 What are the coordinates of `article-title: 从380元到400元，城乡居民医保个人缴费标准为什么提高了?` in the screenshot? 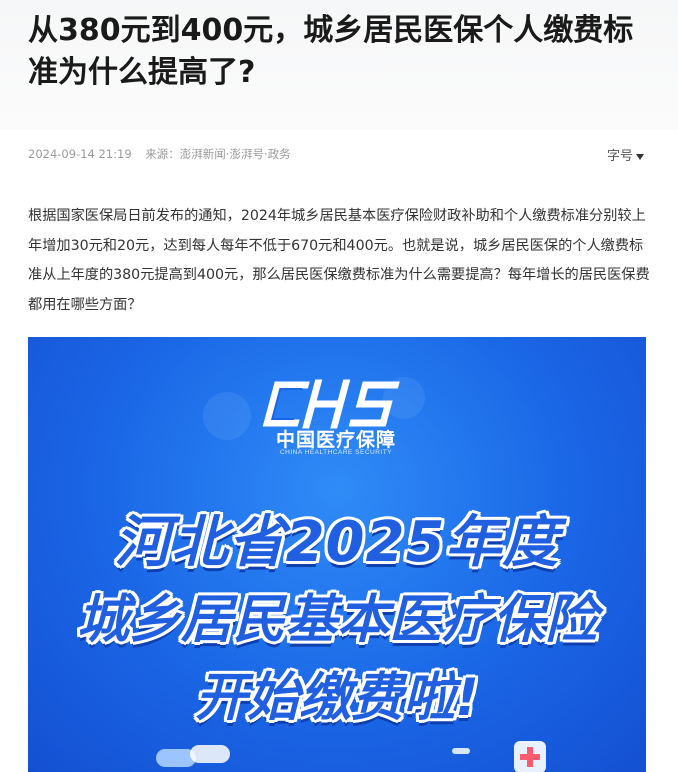 It's located at (331, 51).